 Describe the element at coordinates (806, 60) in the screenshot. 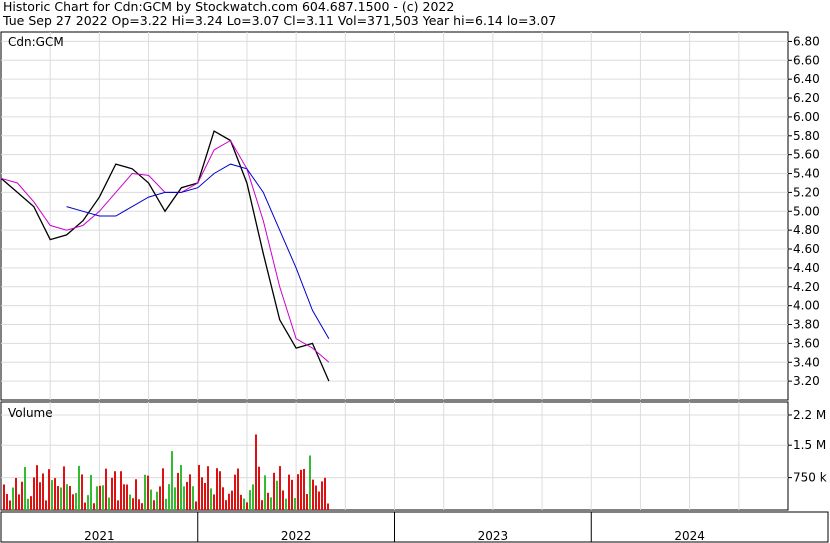

I see `price-tick-label: 6.60` at that location.